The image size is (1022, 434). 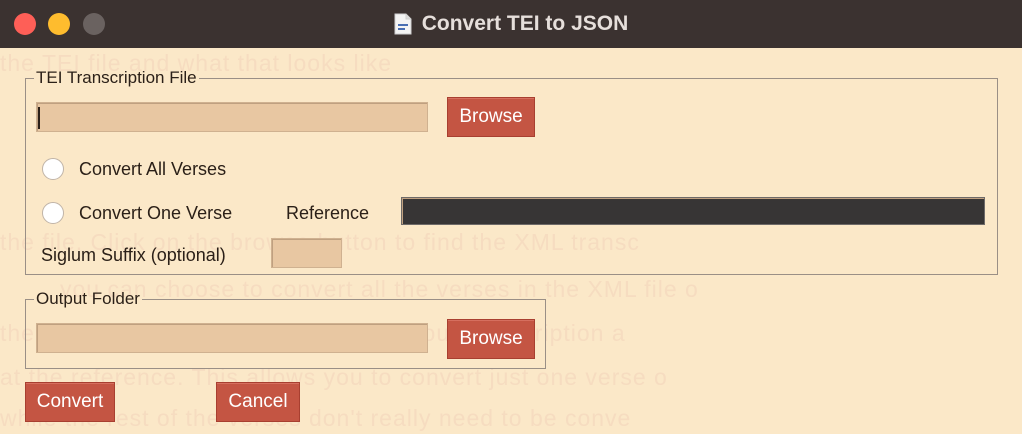 I want to click on cancel-button: Cancel, so click(x=258, y=402).